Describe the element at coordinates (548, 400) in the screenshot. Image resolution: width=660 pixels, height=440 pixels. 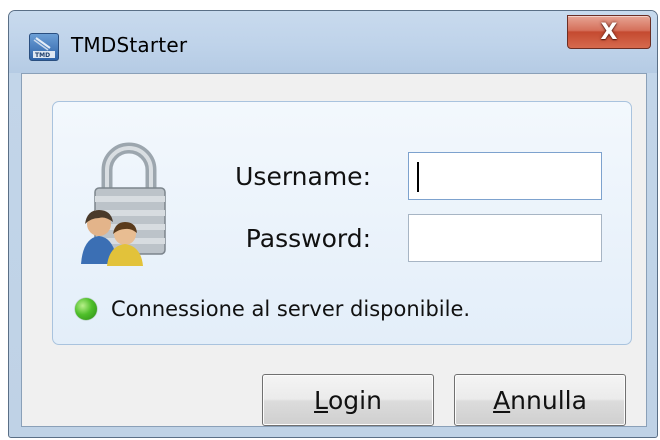
I see `cancel-label-rest: nnulla` at that location.